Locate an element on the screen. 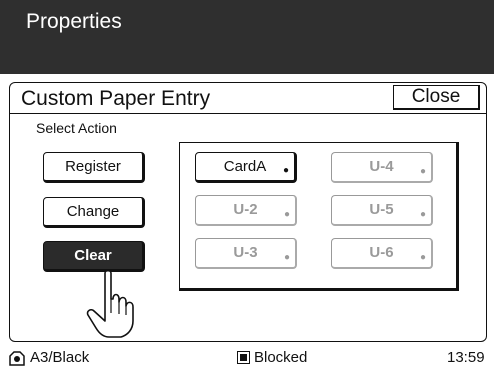  paper-slot-u4: U-4 ● is located at coordinates (382, 167).